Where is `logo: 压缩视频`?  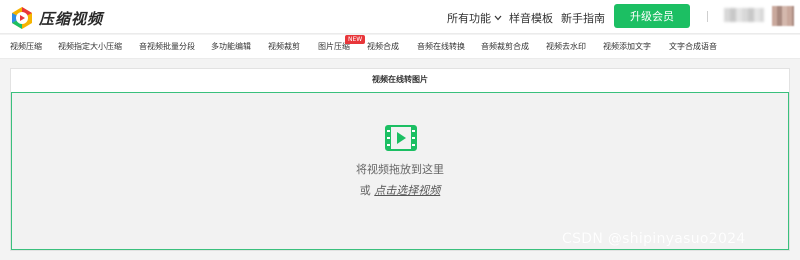
logo: 压缩视频 is located at coordinates (56, 18).